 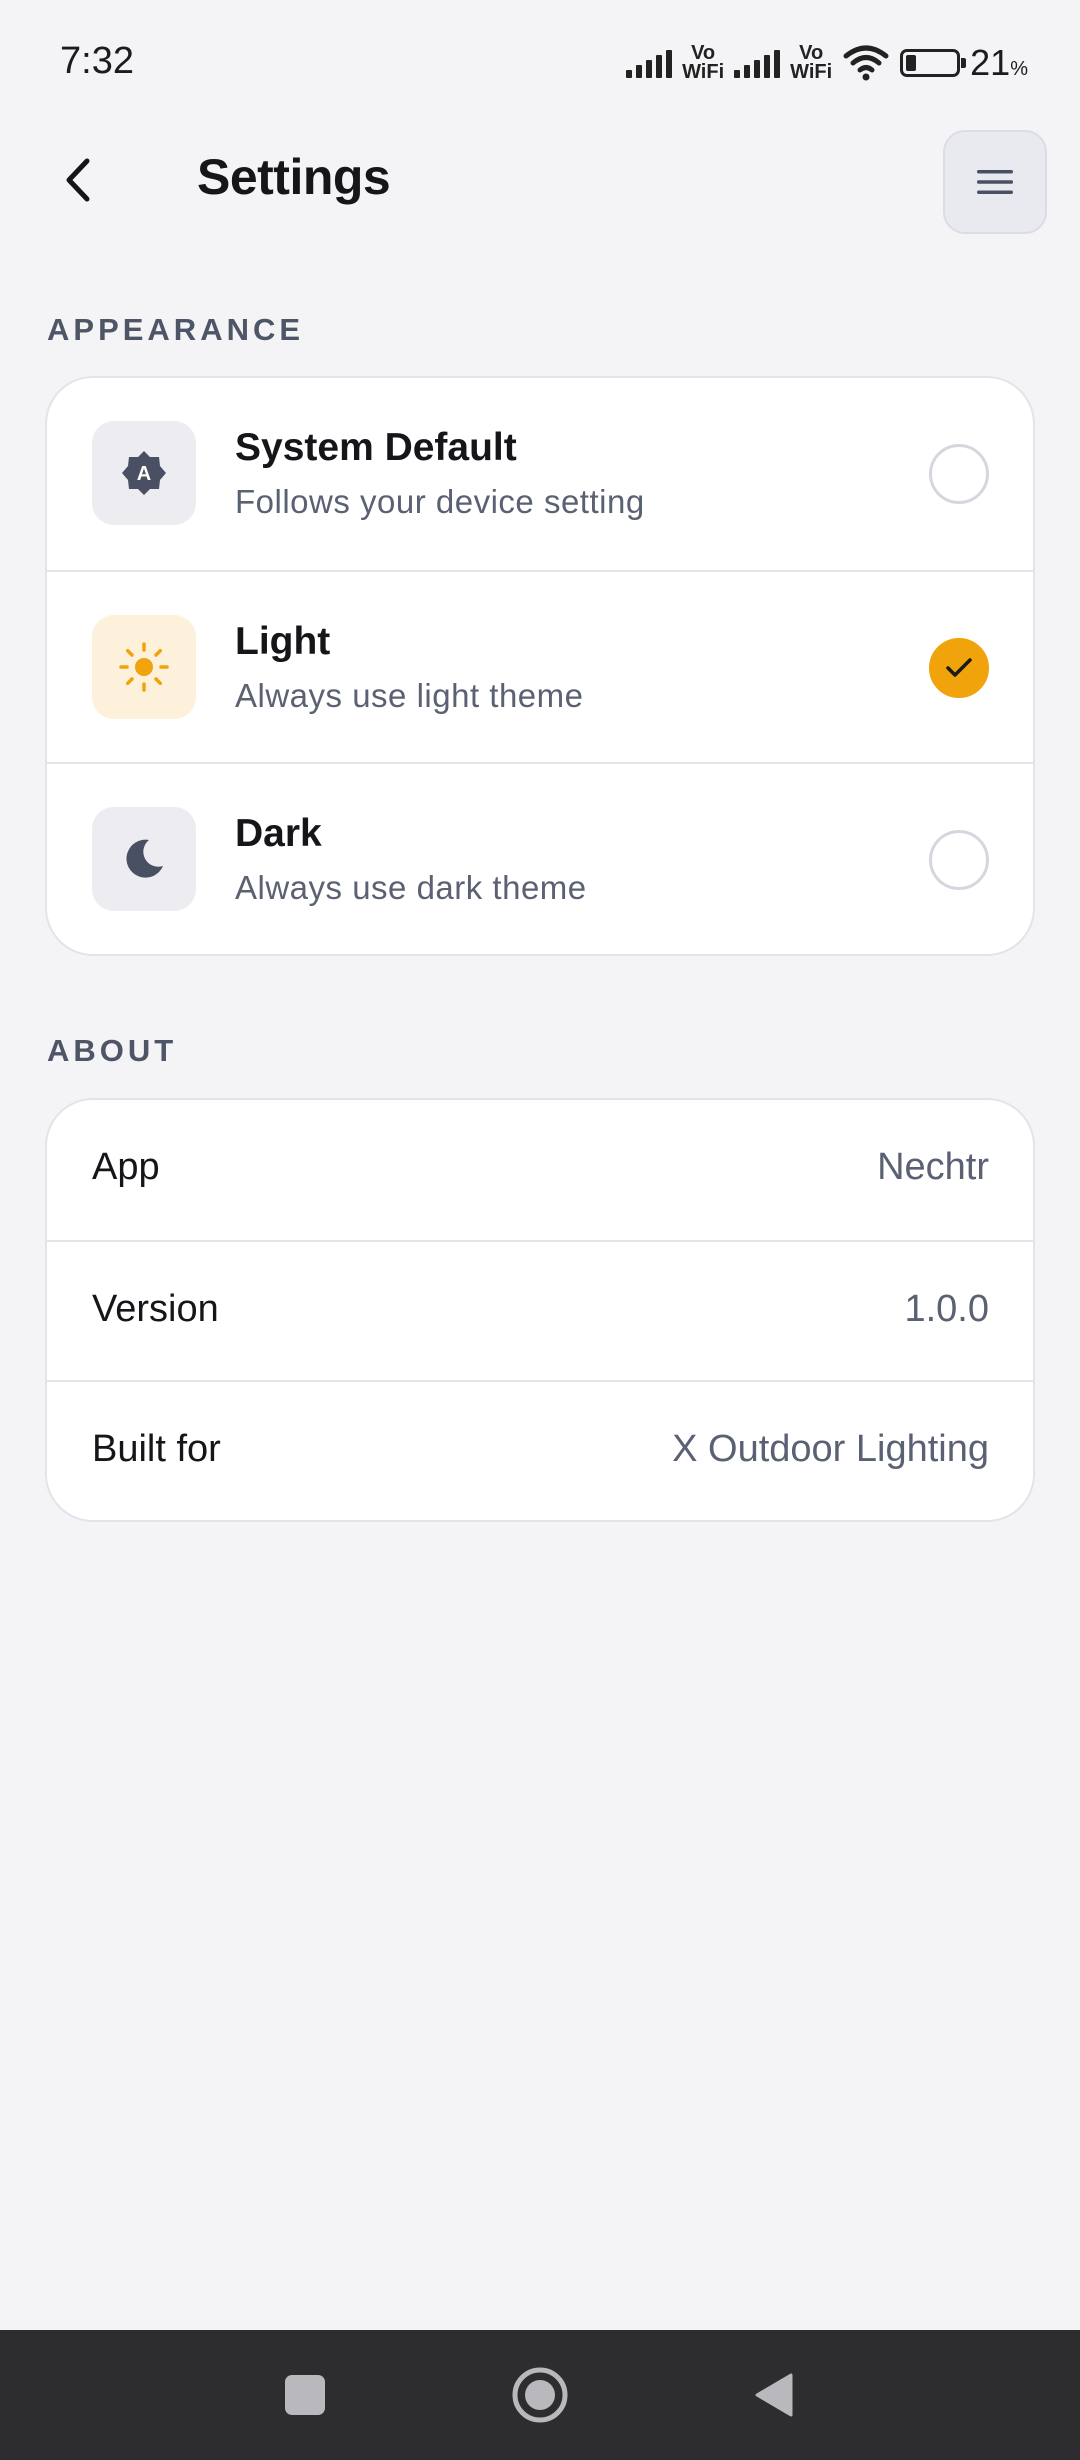 I want to click on status-bar: 7:32 Vo WiFi Vo WiFi 21%, so click(x=540, y=60).